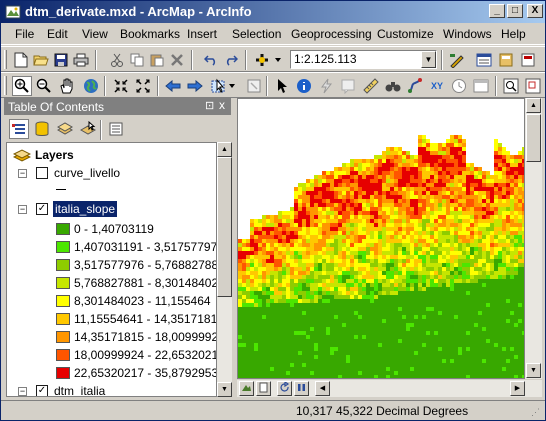 This screenshot has width=546, height=421. I want to click on menu-view: View, so click(95, 34).